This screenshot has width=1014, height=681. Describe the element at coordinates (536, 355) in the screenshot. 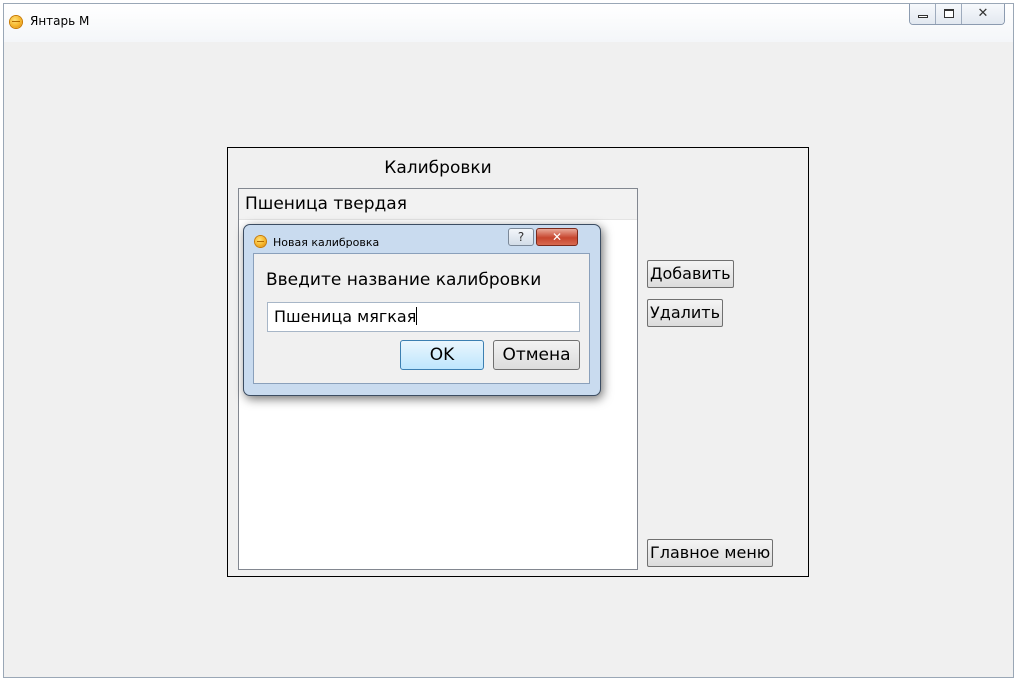

I see `cancel-button: Отмена` at that location.